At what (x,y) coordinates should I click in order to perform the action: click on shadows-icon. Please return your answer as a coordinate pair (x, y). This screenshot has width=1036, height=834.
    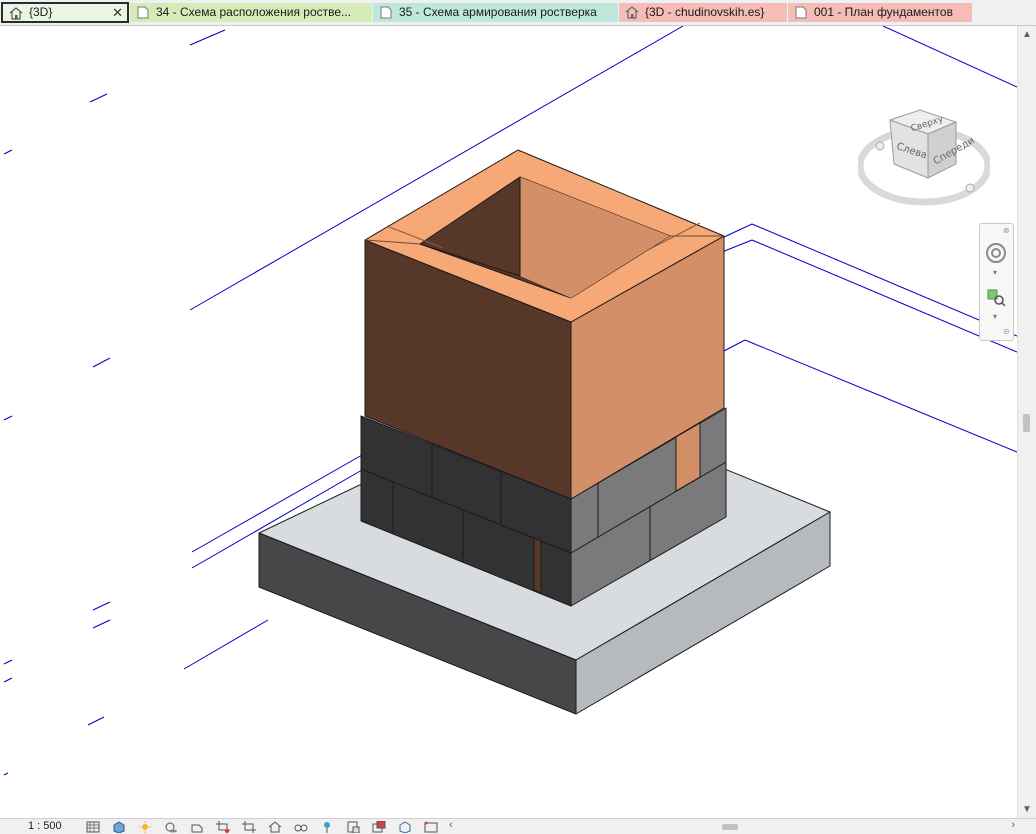
    Looking at the image, I should click on (171, 827).